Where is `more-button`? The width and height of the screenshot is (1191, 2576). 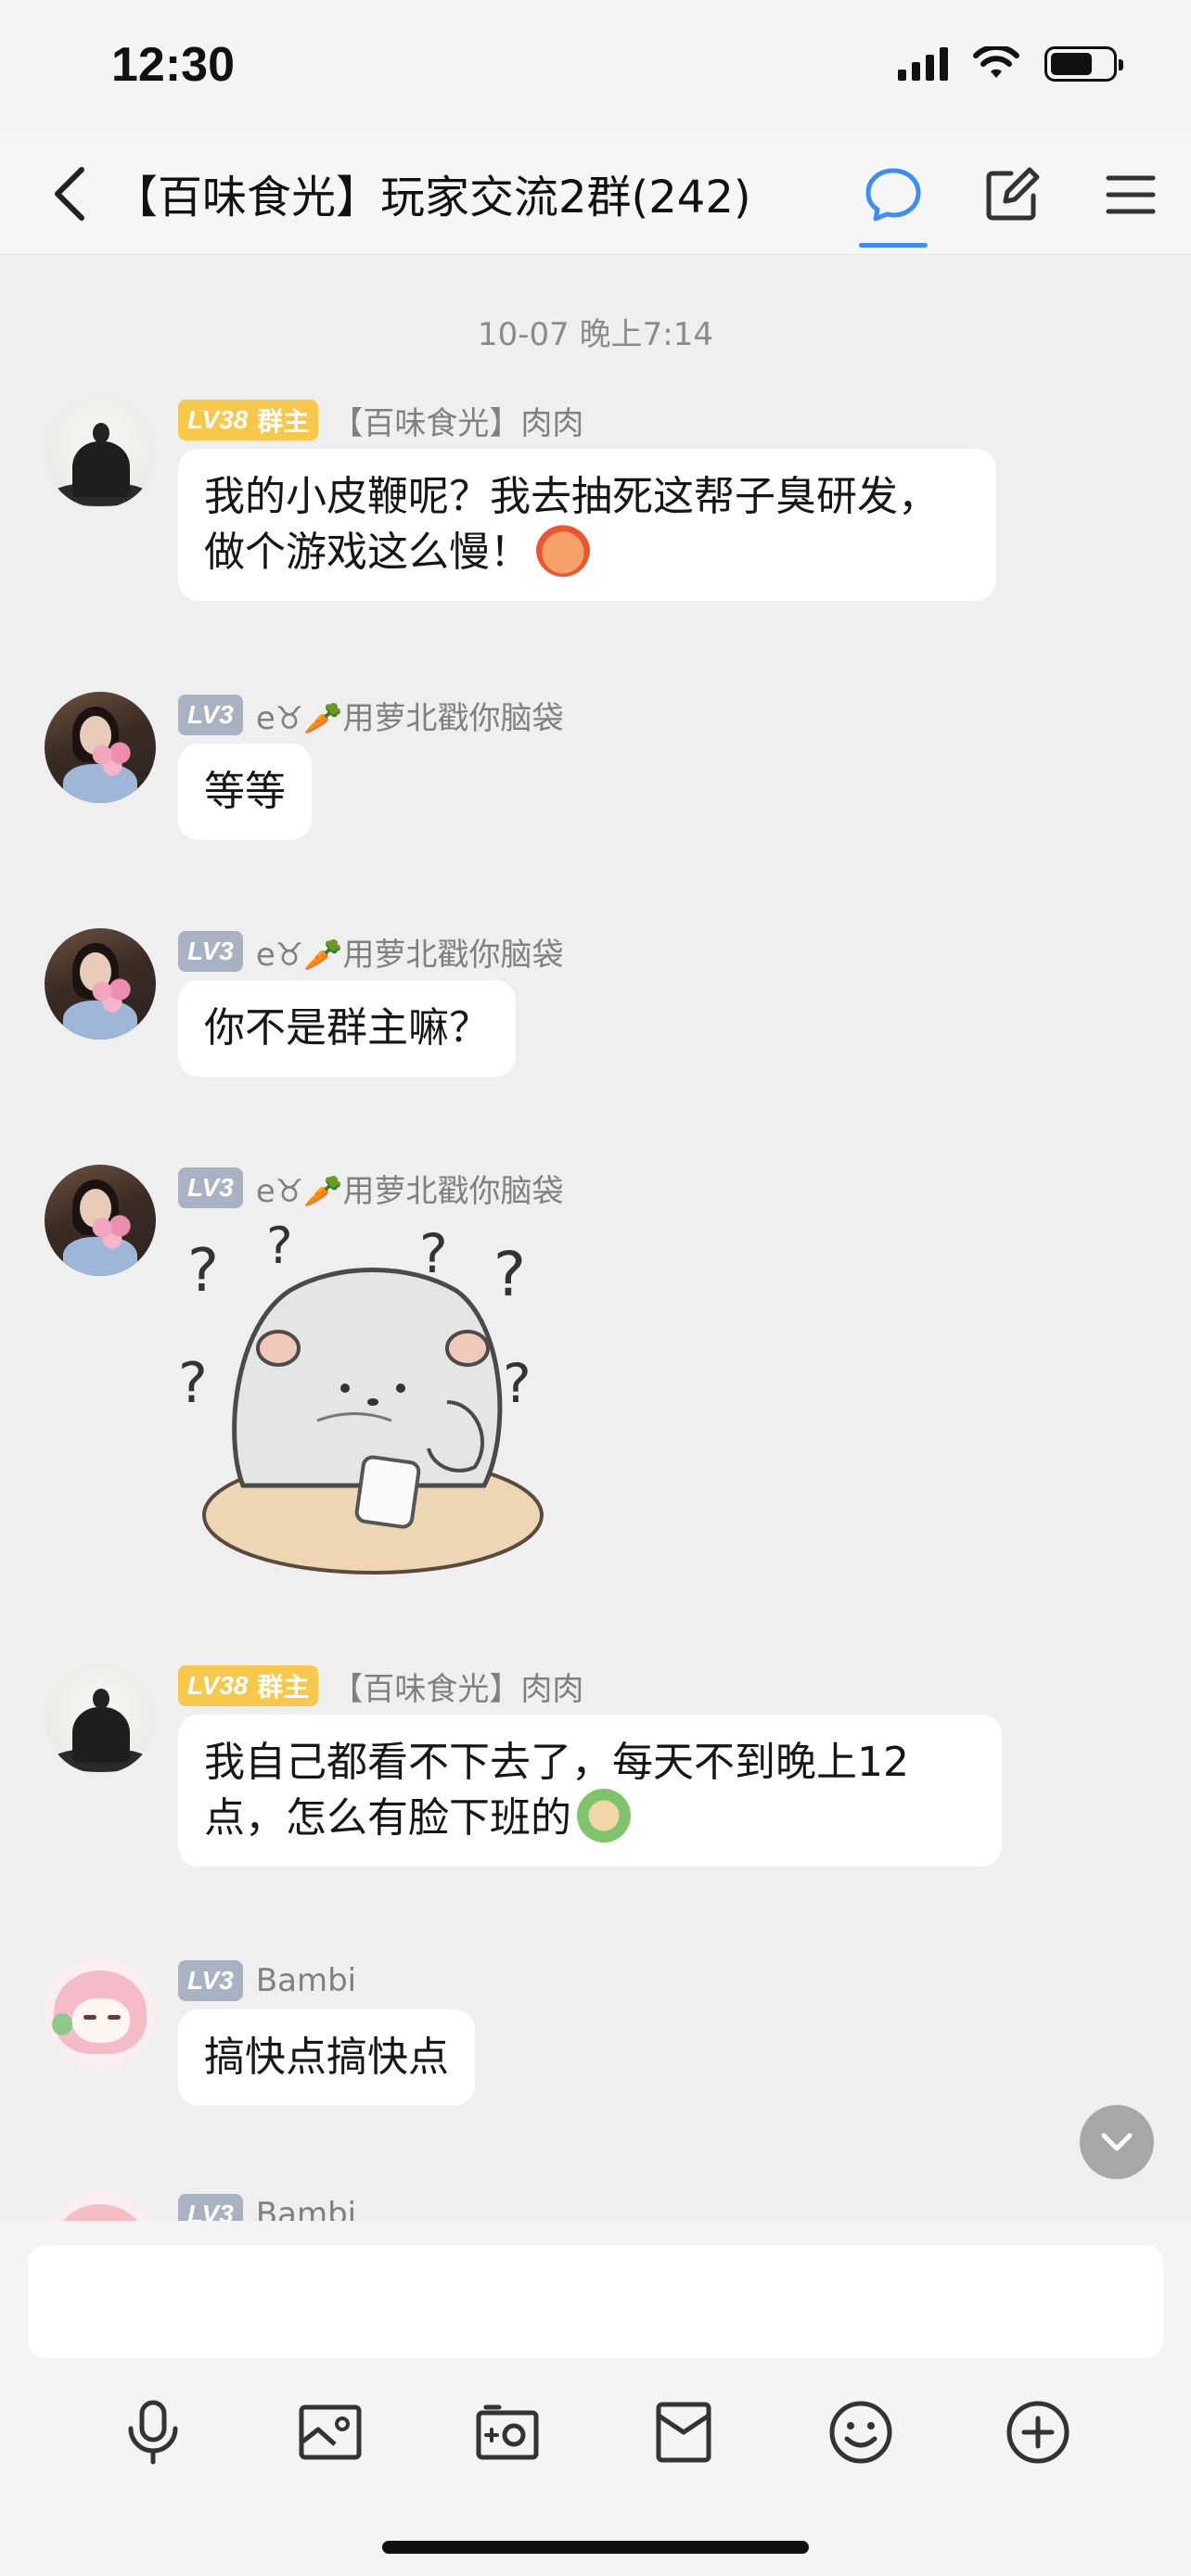 more-button is located at coordinates (1037, 2433).